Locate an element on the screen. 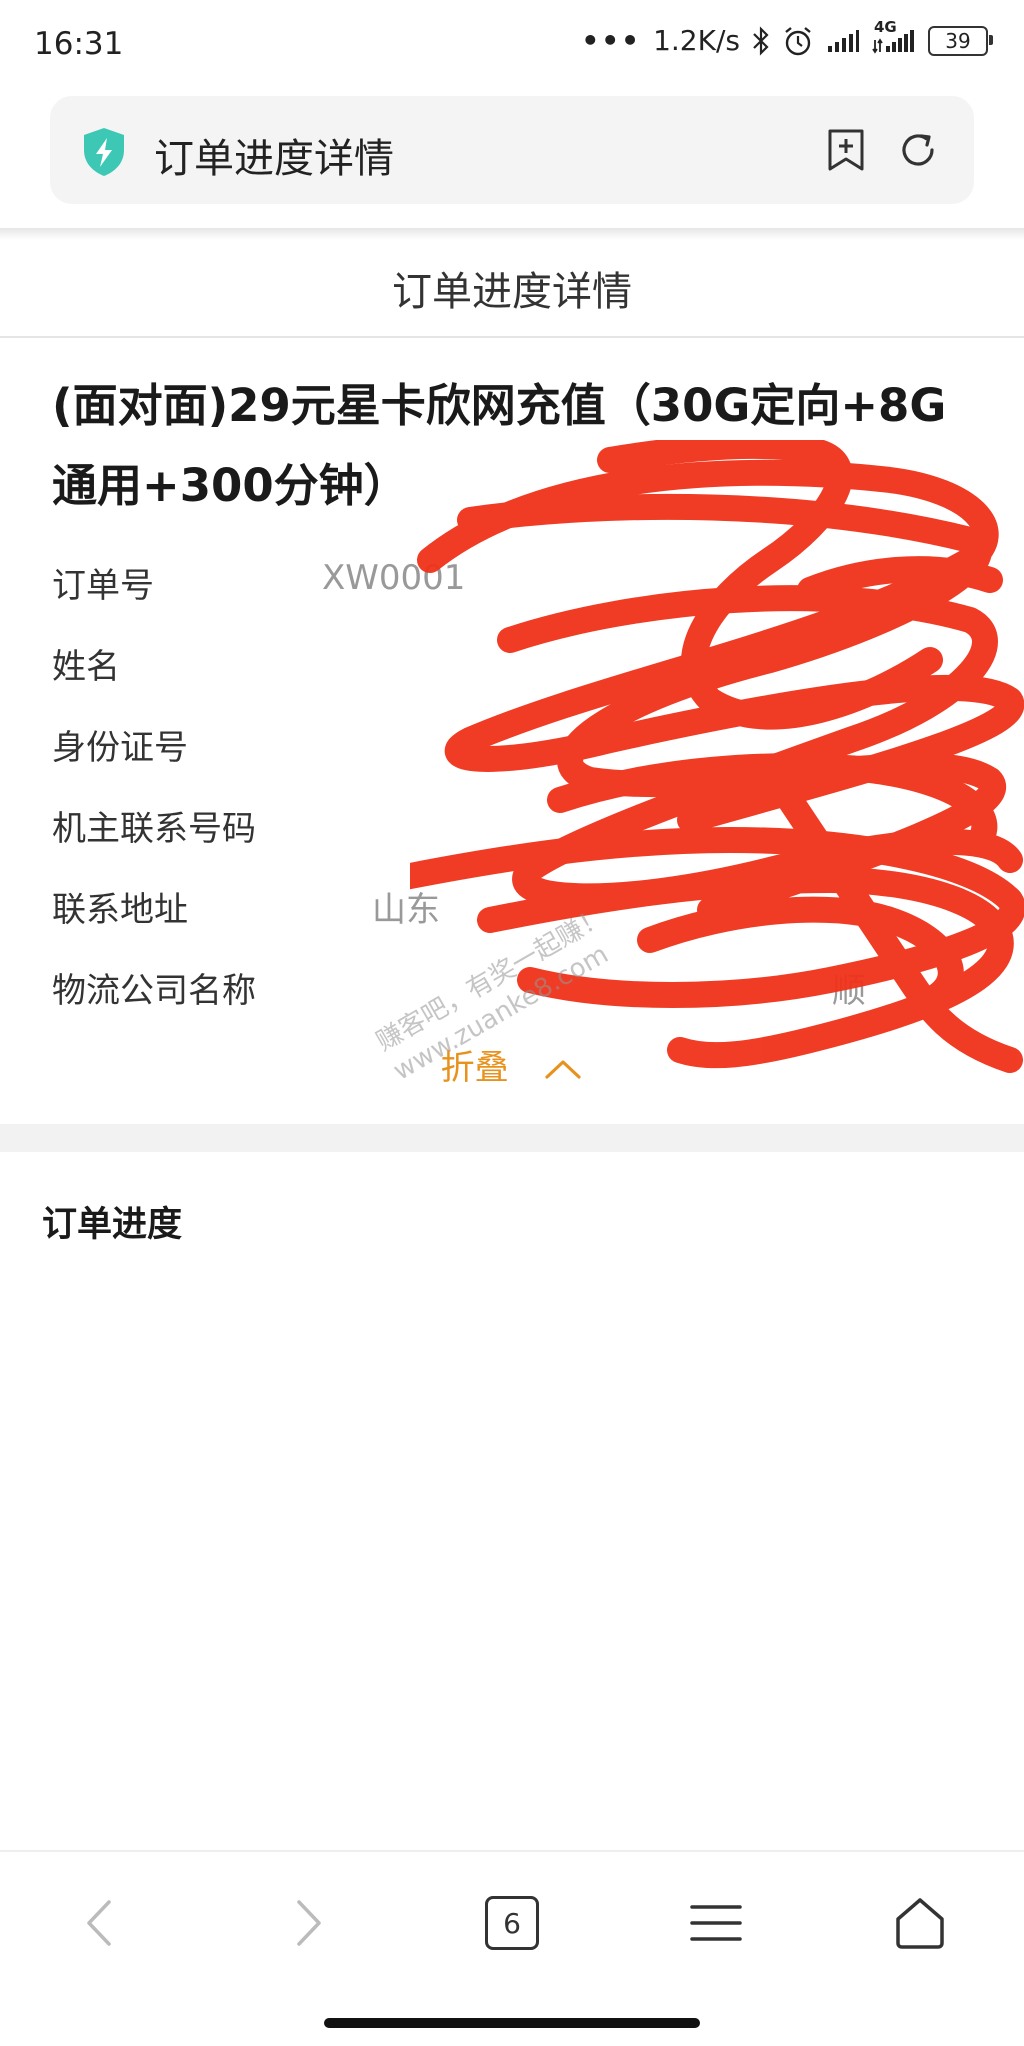 The height and width of the screenshot is (2046, 1024). detail-value: 山东 is located at coordinates (406, 910).